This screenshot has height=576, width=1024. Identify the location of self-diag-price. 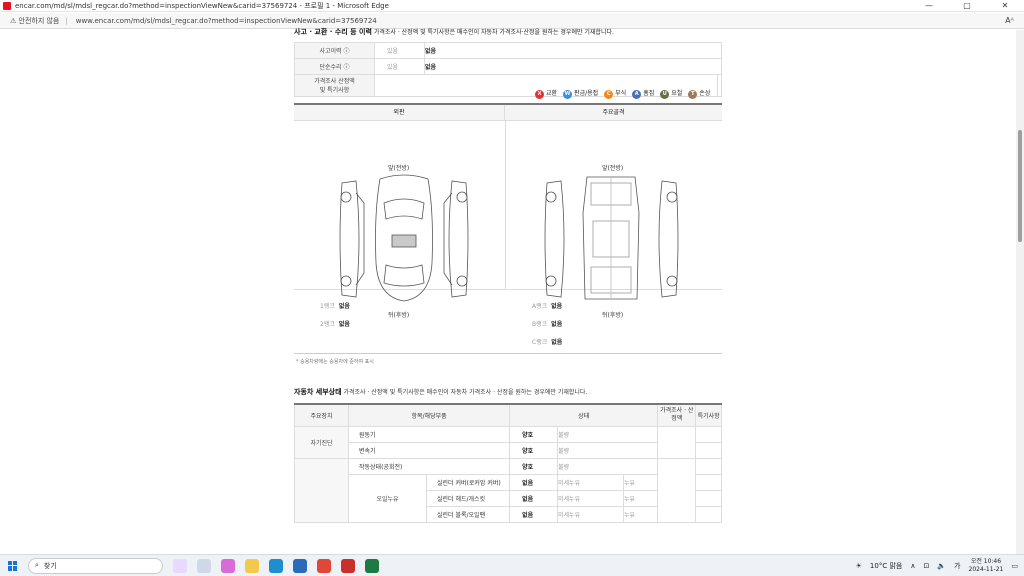
(677, 442).